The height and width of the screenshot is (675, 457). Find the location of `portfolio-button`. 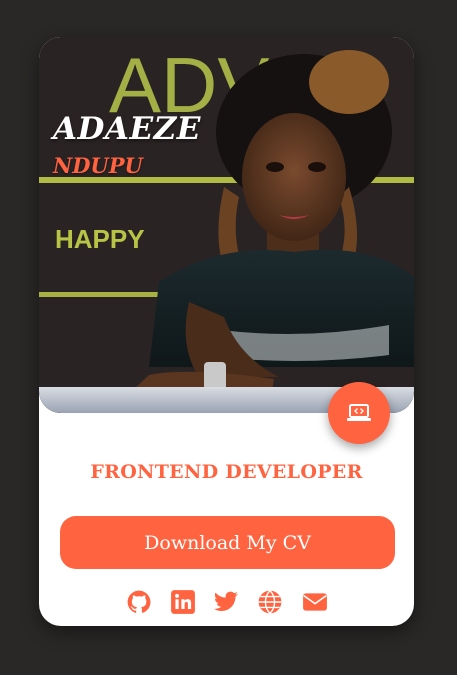

portfolio-button is located at coordinates (359, 413).